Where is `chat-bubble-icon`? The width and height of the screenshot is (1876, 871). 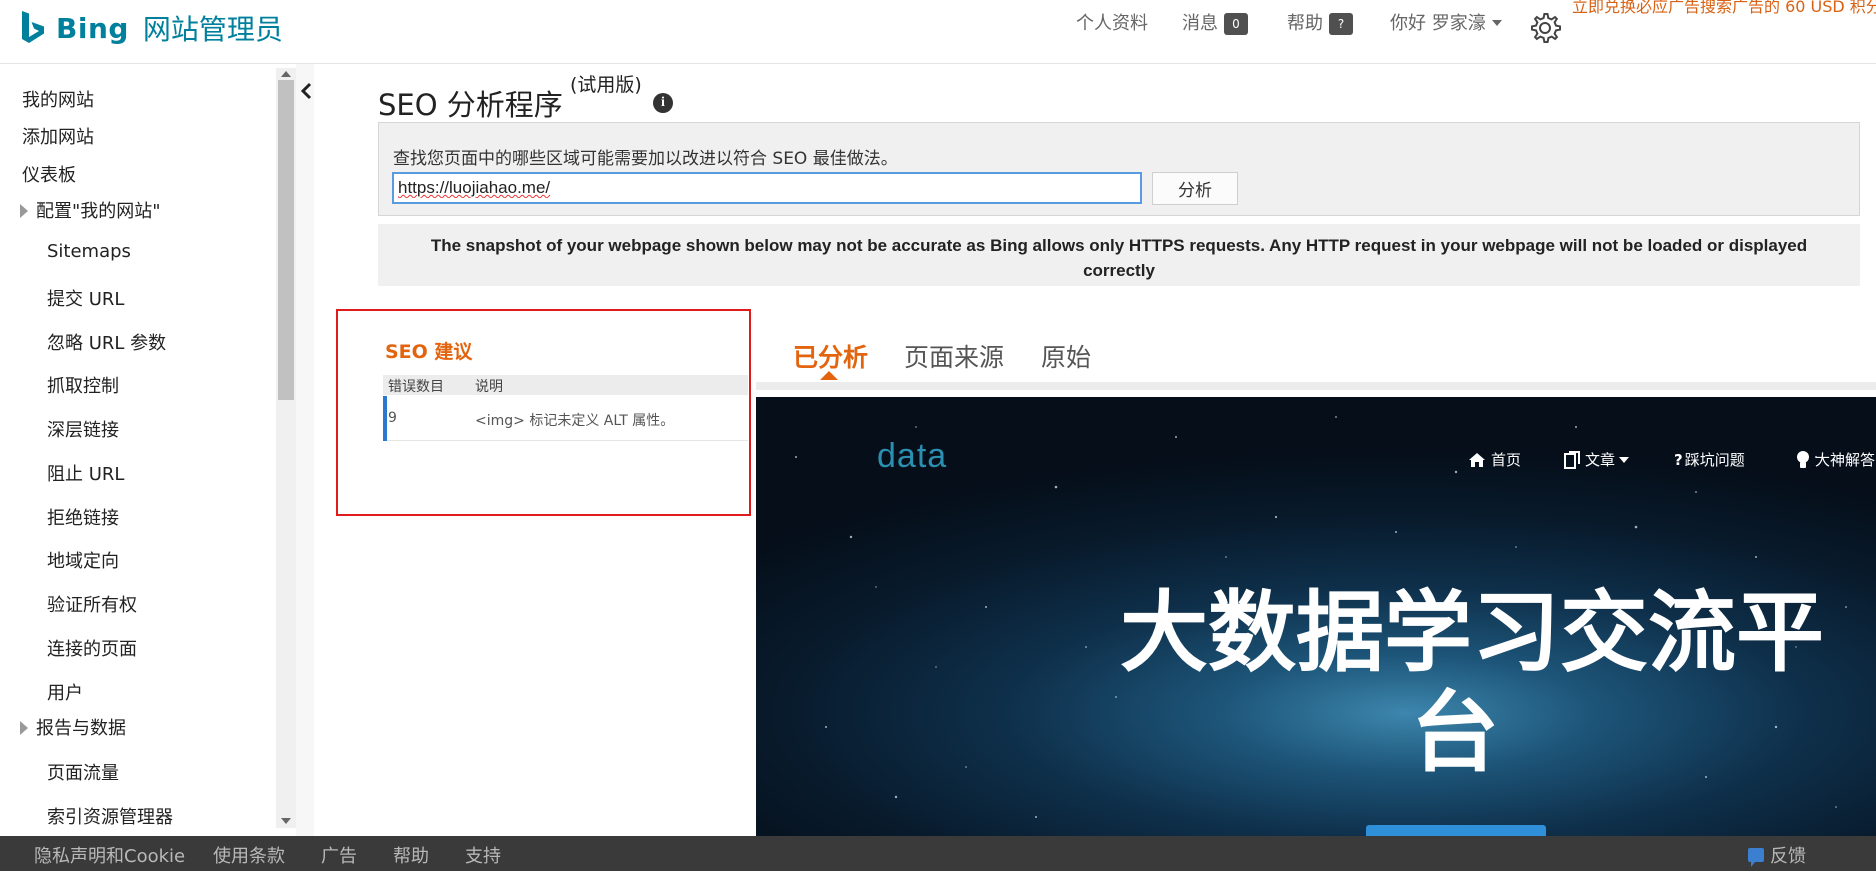 chat-bubble-icon is located at coordinates (1756, 857).